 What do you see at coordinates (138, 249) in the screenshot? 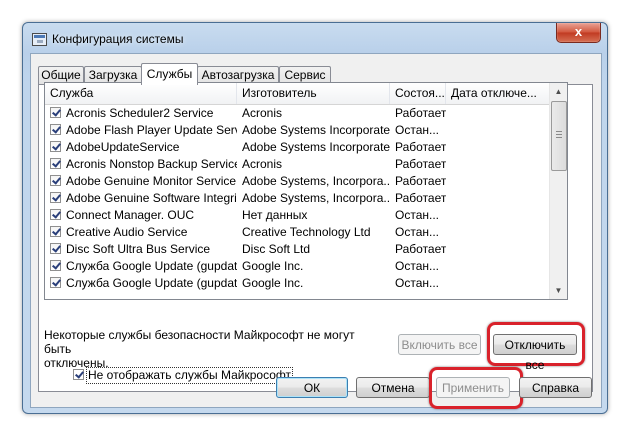
I see `service-name-cell: Disc Soft Ultra Bus Service` at bounding box center [138, 249].